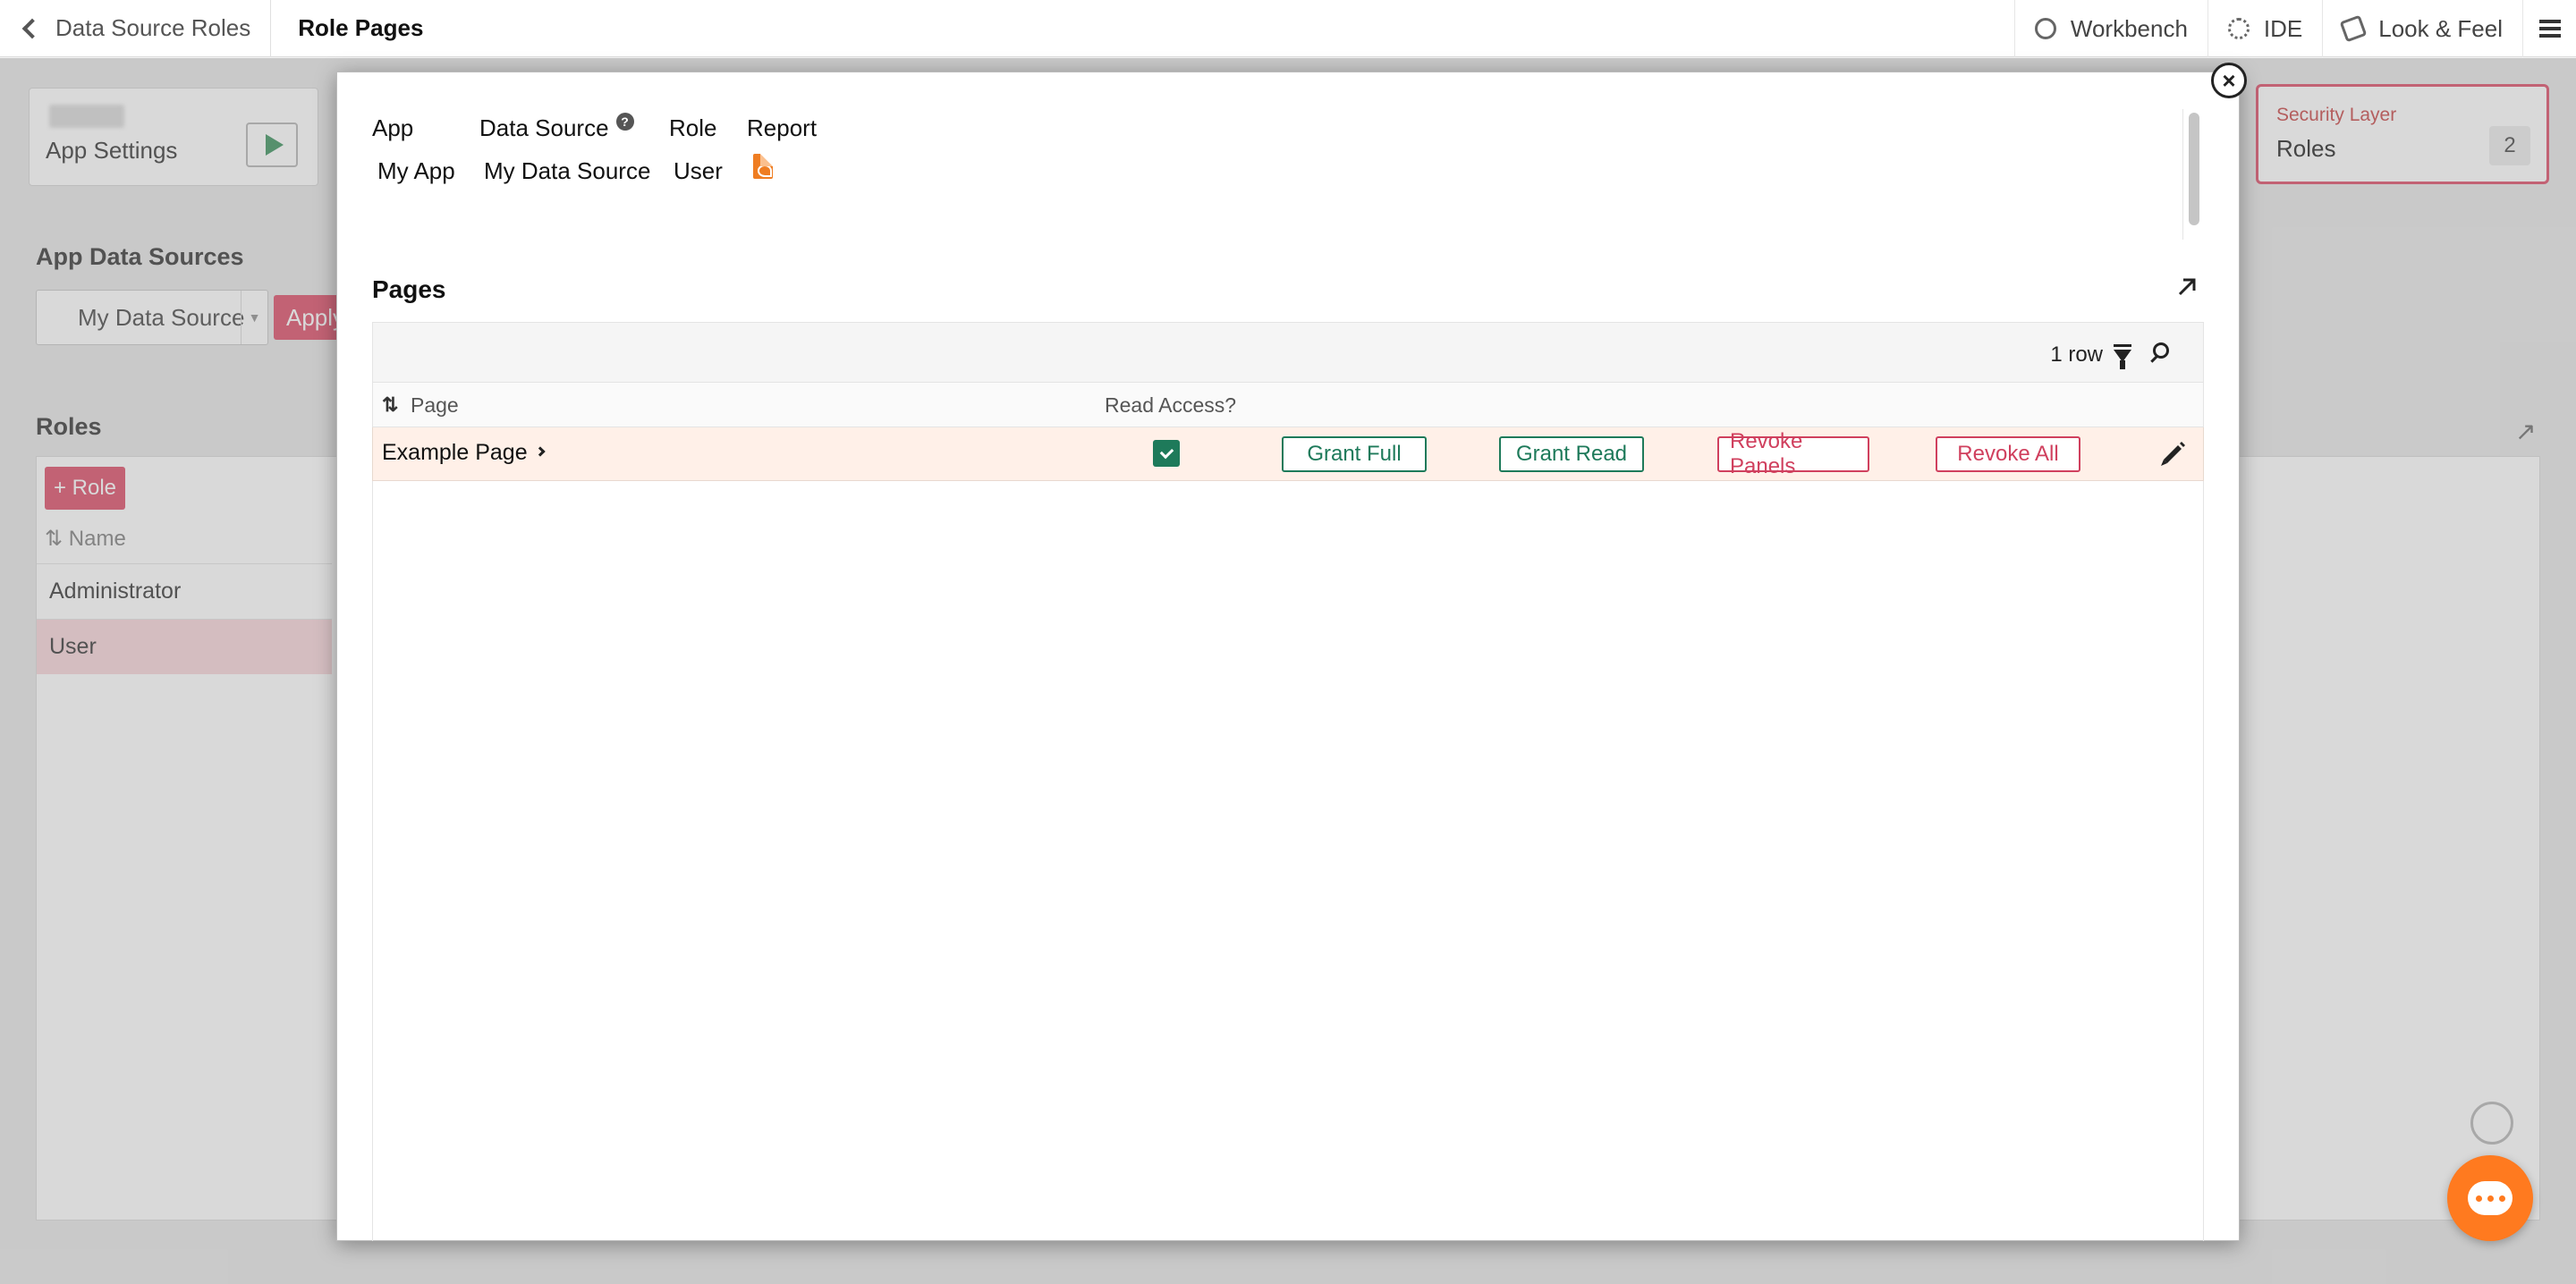  I want to click on chat-button, so click(2490, 1198).